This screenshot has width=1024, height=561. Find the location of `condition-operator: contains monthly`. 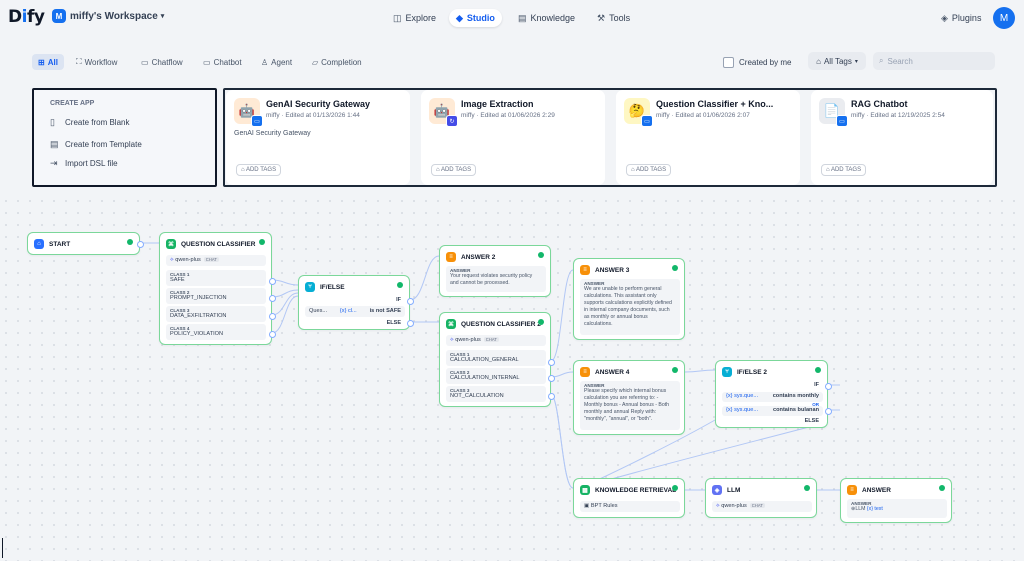

condition-operator: contains monthly is located at coordinates (795, 396).